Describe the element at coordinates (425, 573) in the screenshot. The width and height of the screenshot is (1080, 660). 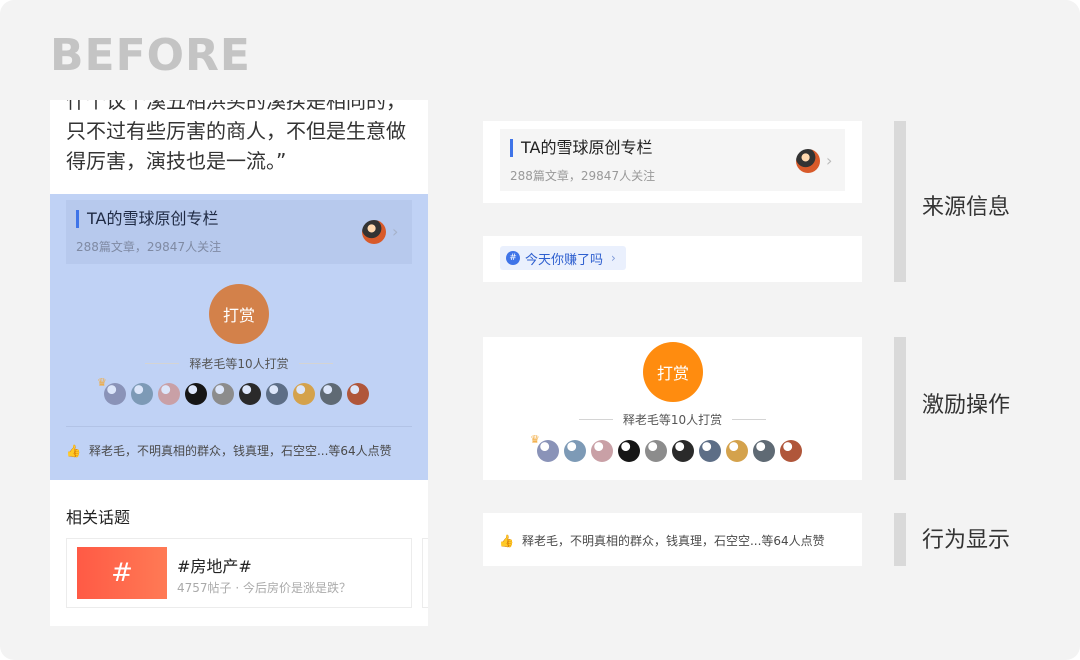
I see `topic-card-next` at that location.